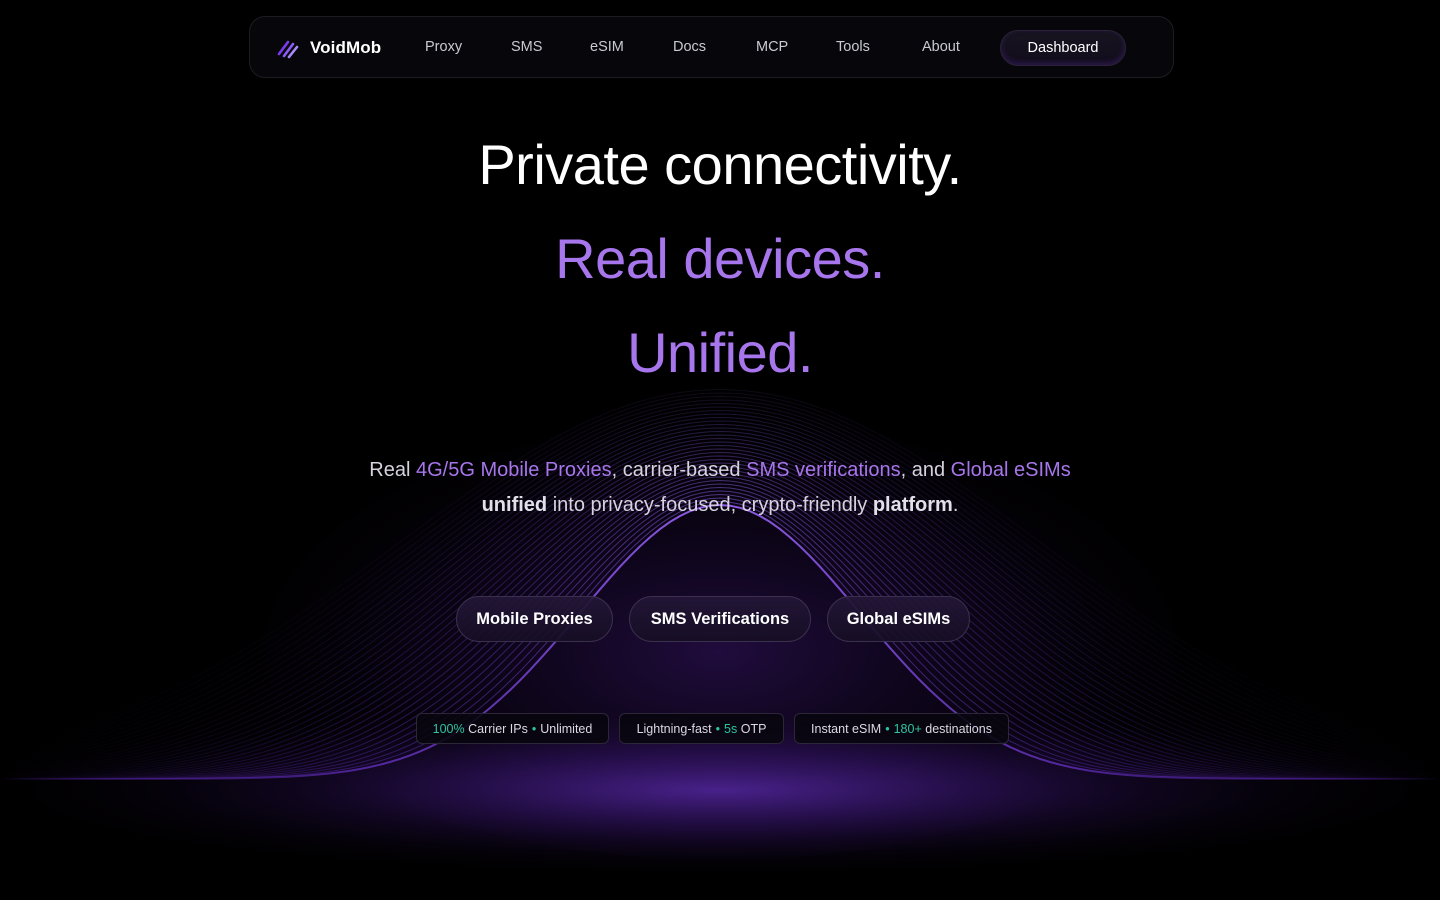  Describe the element at coordinates (288, 49) in the screenshot. I see `slashes-logo-icon` at that location.